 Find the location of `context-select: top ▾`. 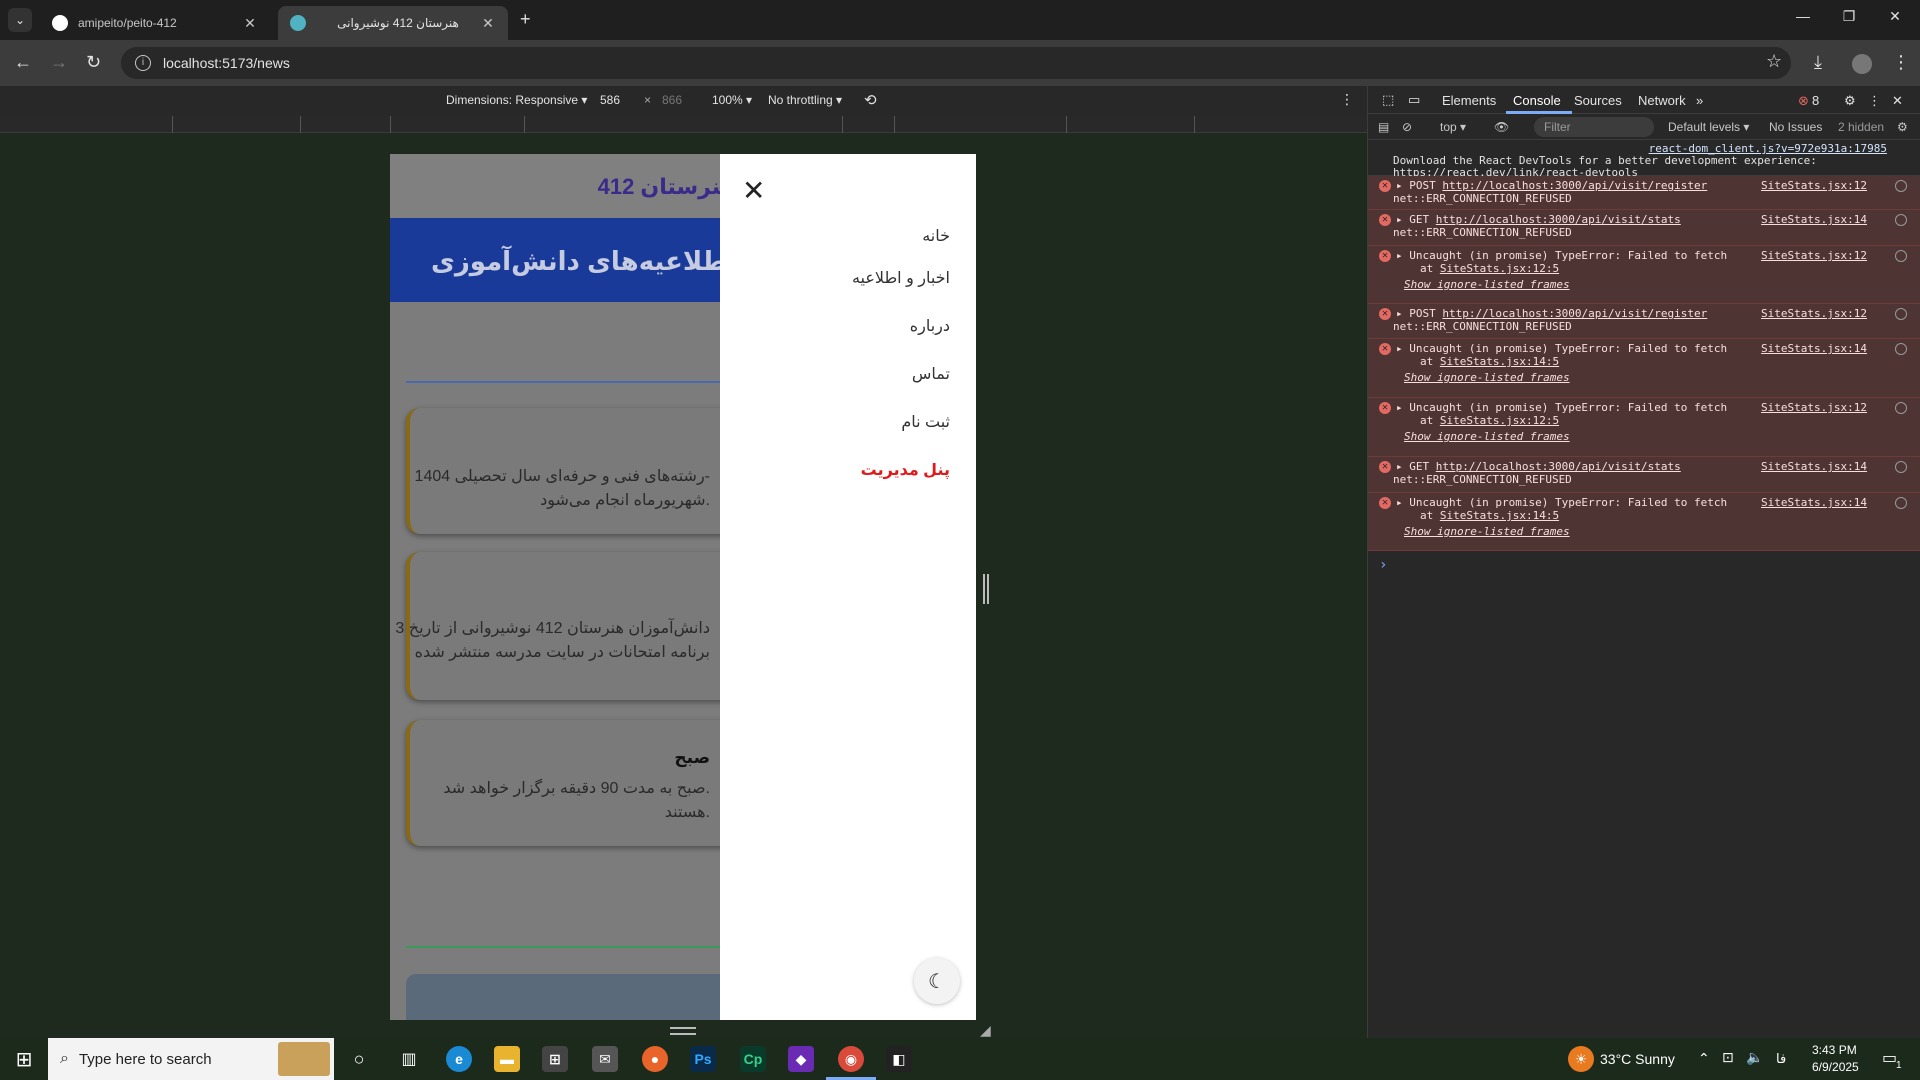

context-select: top ▾ is located at coordinates (1453, 127).